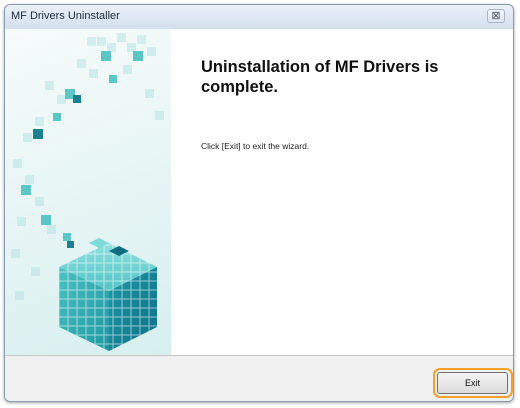 The height and width of the screenshot is (408, 520). What do you see at coordinates (472, 383) in the screenshot?
I see `exit-button: Exit` at bounding box center [472, 383].